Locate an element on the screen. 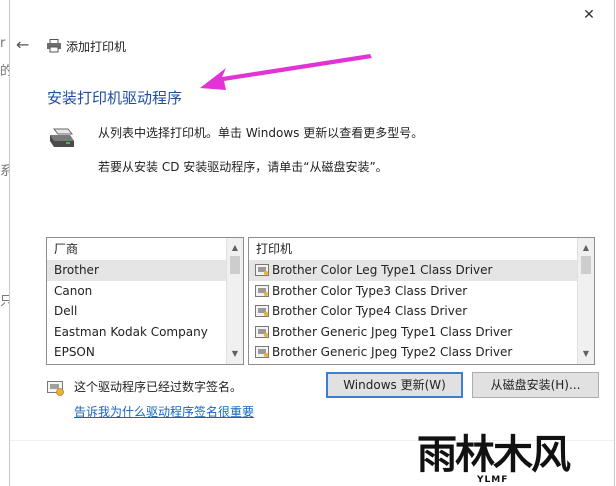 The width and height of the screenshot is (616, 486). certified-driver-icon is located at coordinates (55, 388).